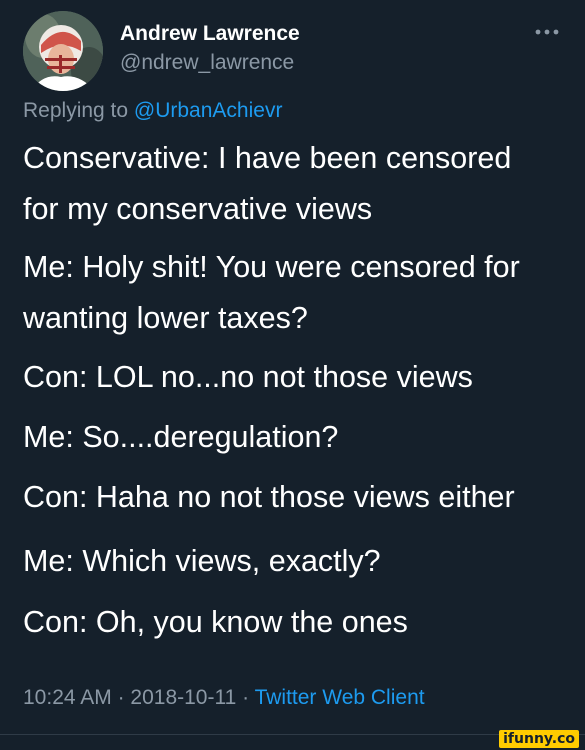  What do you see at coordinates (340, 697) in the screenshot?
I see `tweet-source-link: Twitter Web Client` at bounding box center [340, 697].